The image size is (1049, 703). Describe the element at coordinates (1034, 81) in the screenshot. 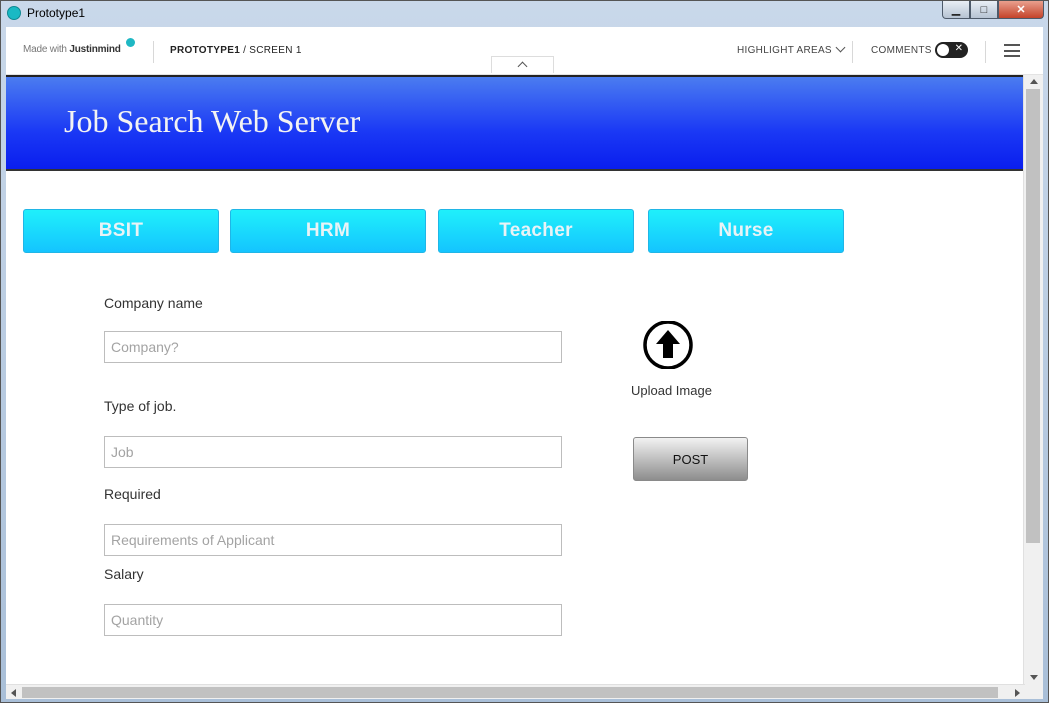

I see `scroll-up-icon` at that location.